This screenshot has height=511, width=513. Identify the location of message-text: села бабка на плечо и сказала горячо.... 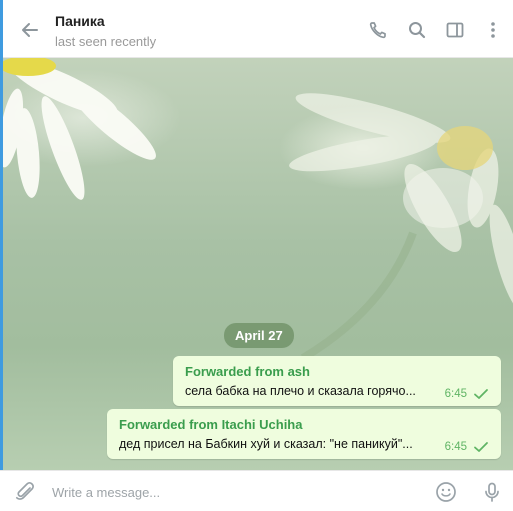
(300, 391).